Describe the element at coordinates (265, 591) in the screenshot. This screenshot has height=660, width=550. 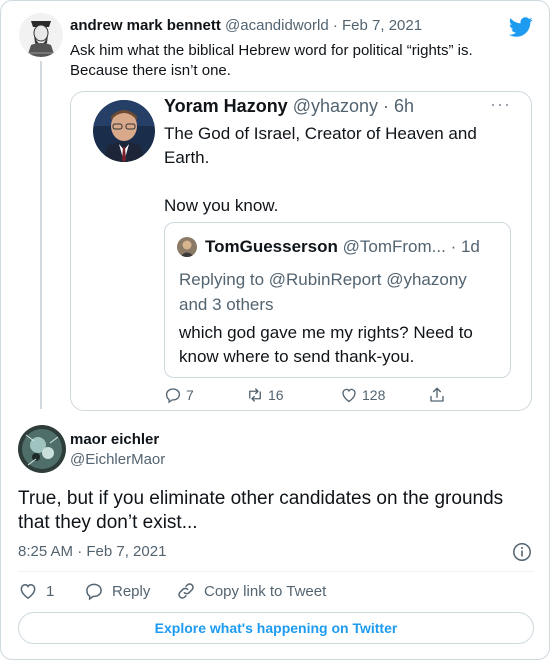
I see `copy-link-label: Copy link to Tweet` at that location.